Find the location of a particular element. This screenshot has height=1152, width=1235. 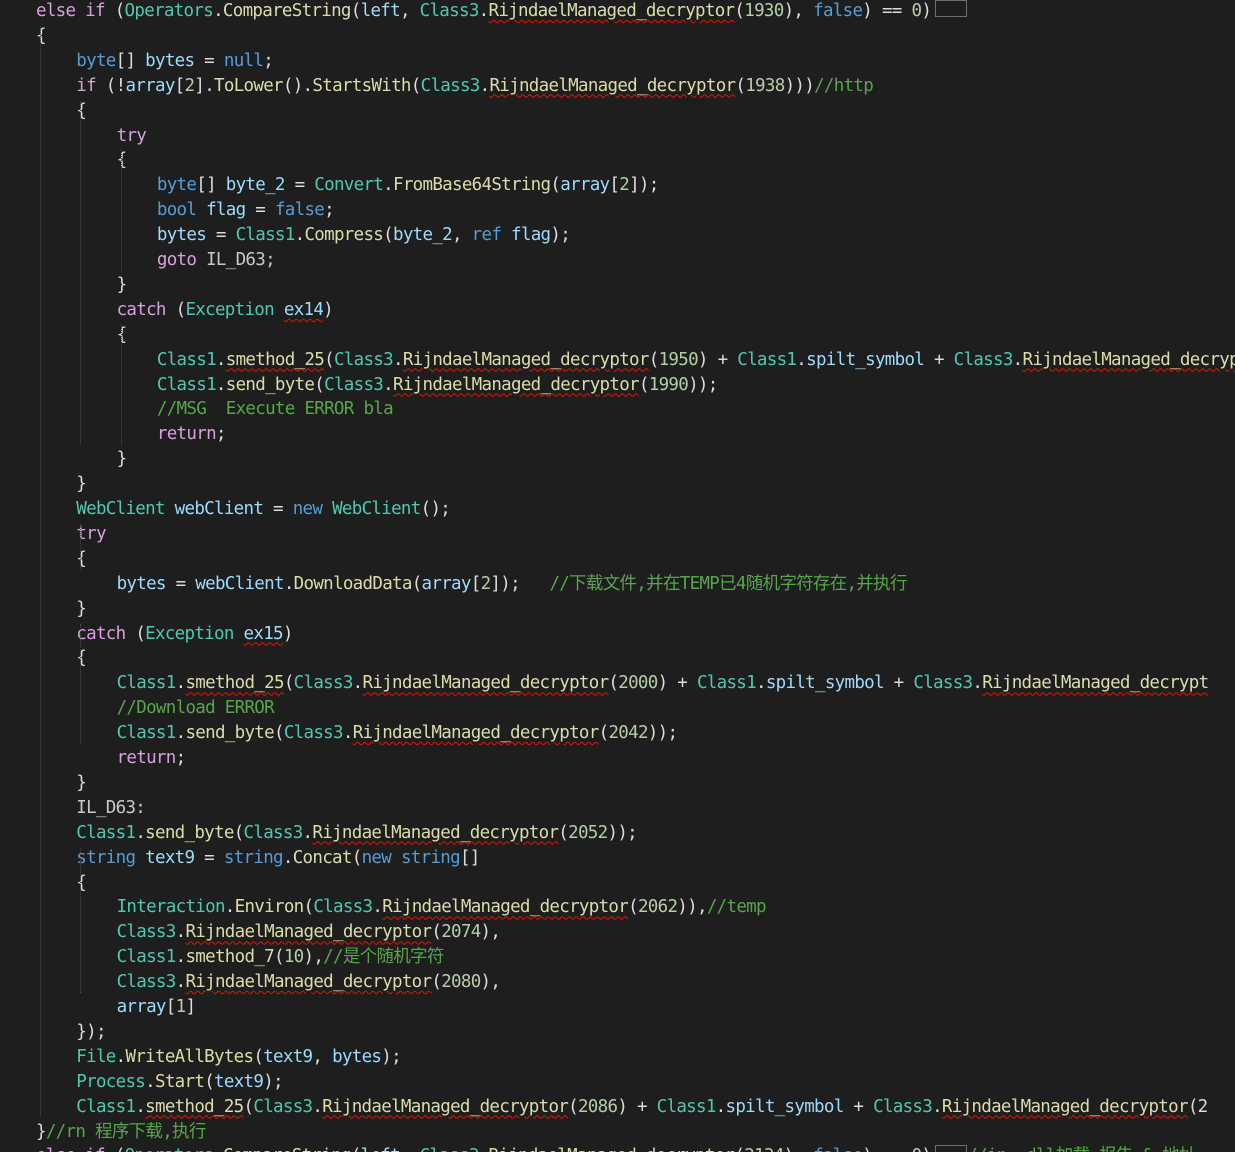

code-token: + is located at coordinates (858, 1106).